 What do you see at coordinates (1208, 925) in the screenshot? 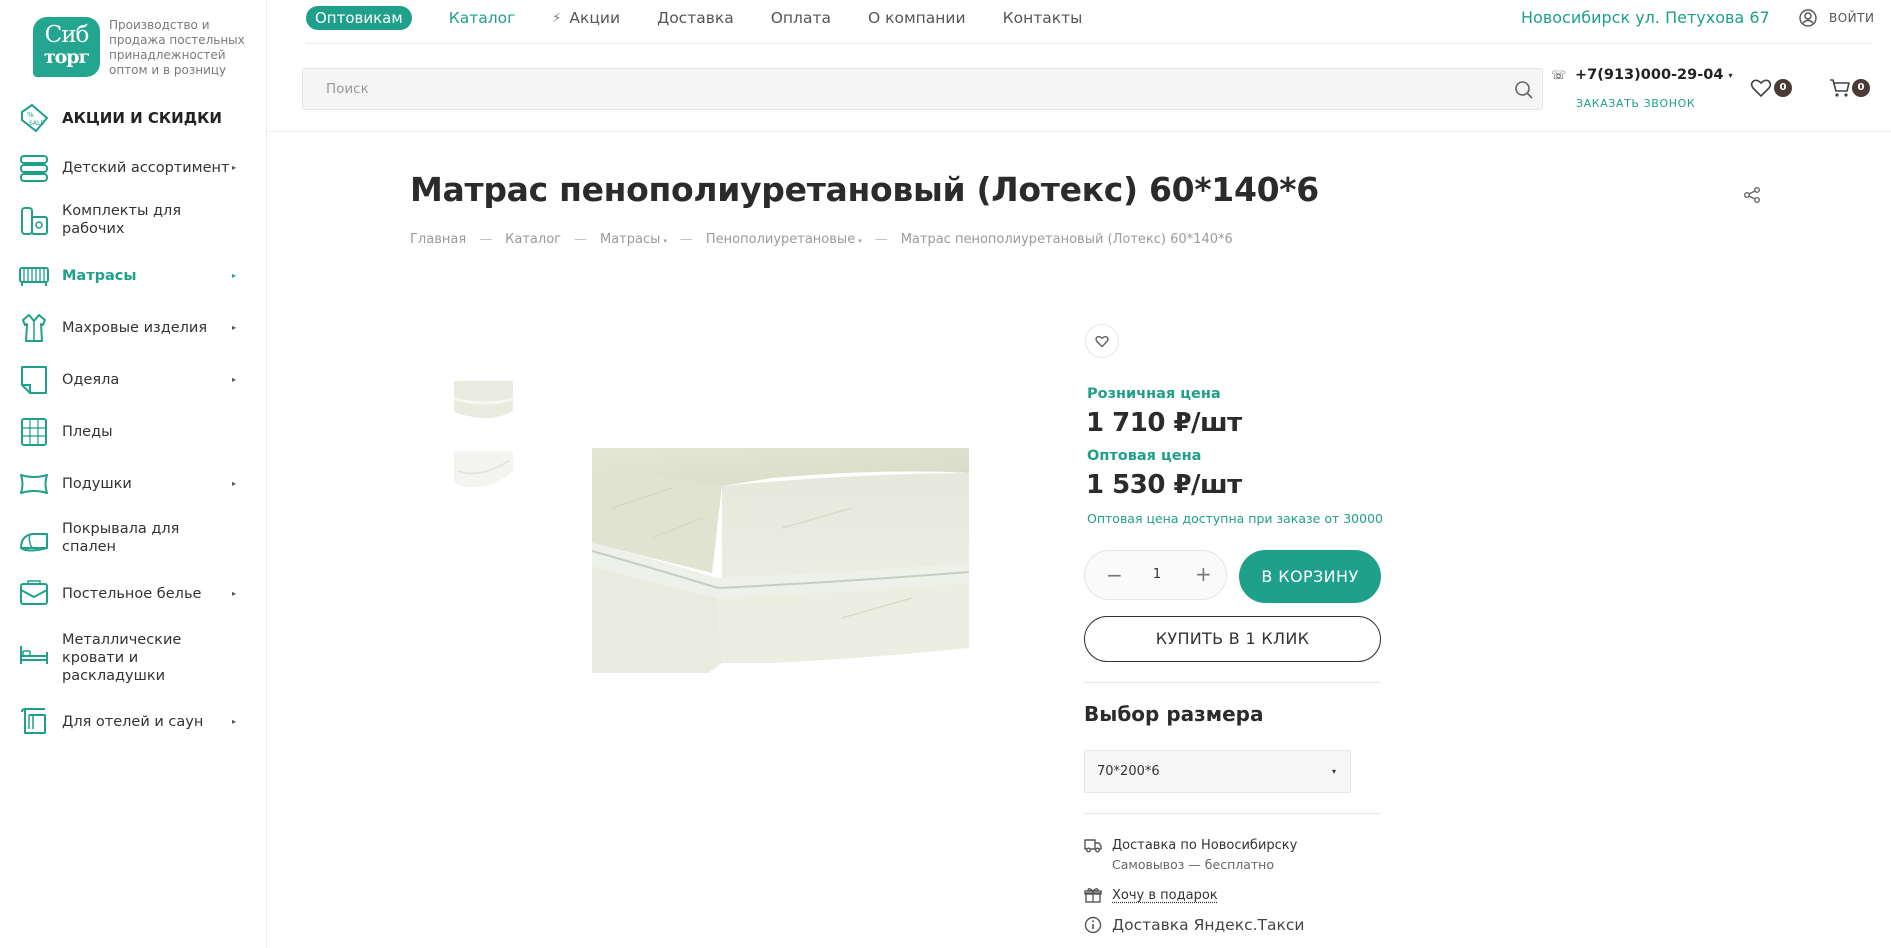
I see `yandex-taxi-text: Доставка Яндекс.Такси` at bounding box center [1208, 925].